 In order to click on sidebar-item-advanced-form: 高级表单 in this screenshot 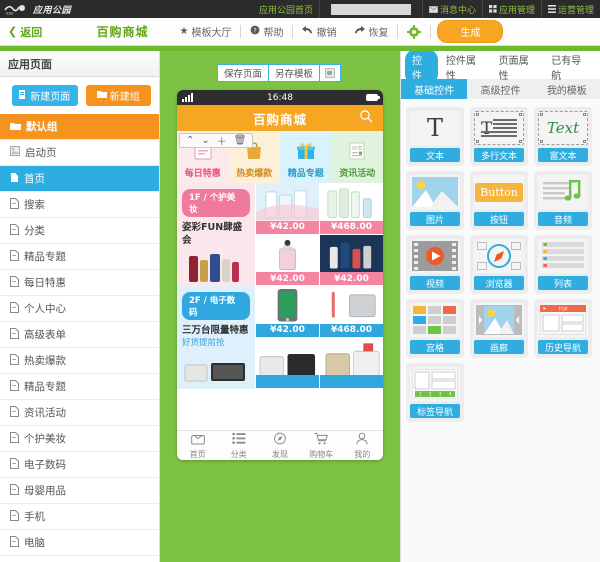, I will do `click(79, 335)`.